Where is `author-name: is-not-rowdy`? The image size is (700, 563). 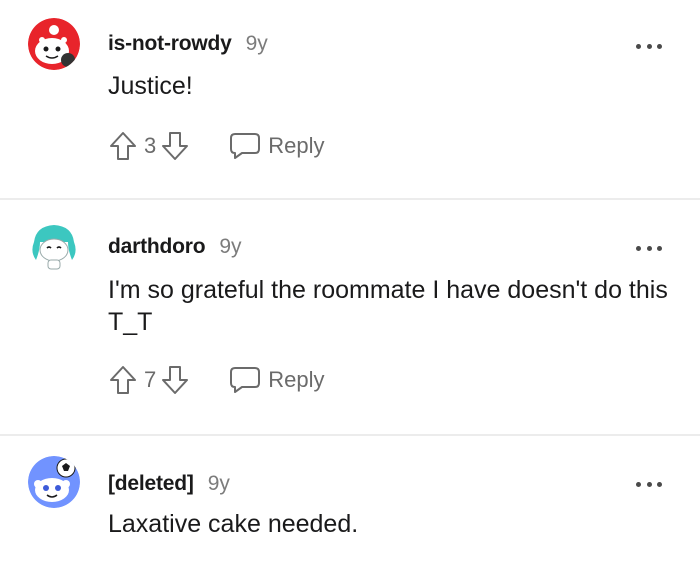 author-name: is-not-rowdy is located at coordinates (170, 44).